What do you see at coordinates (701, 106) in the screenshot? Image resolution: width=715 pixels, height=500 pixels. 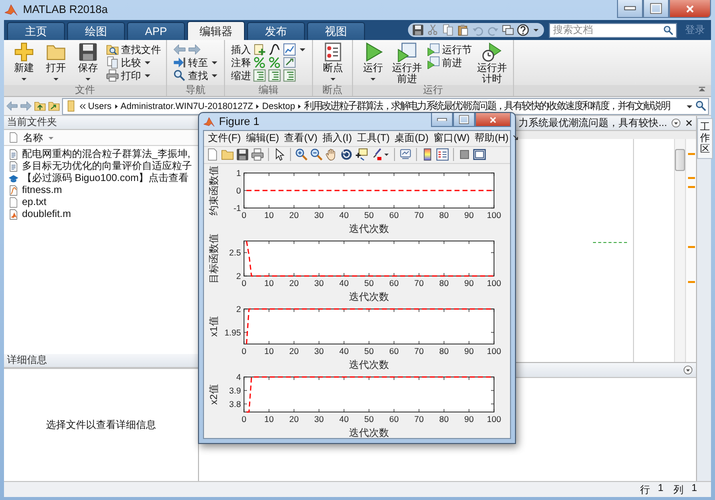 I see `magnifier-icon` at bounding box center [701, 106].